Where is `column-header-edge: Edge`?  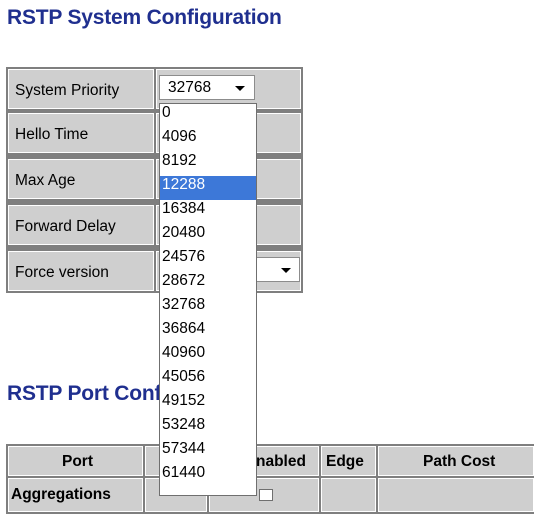 column-header-edge: Edge is located at coordinates (348, 461).